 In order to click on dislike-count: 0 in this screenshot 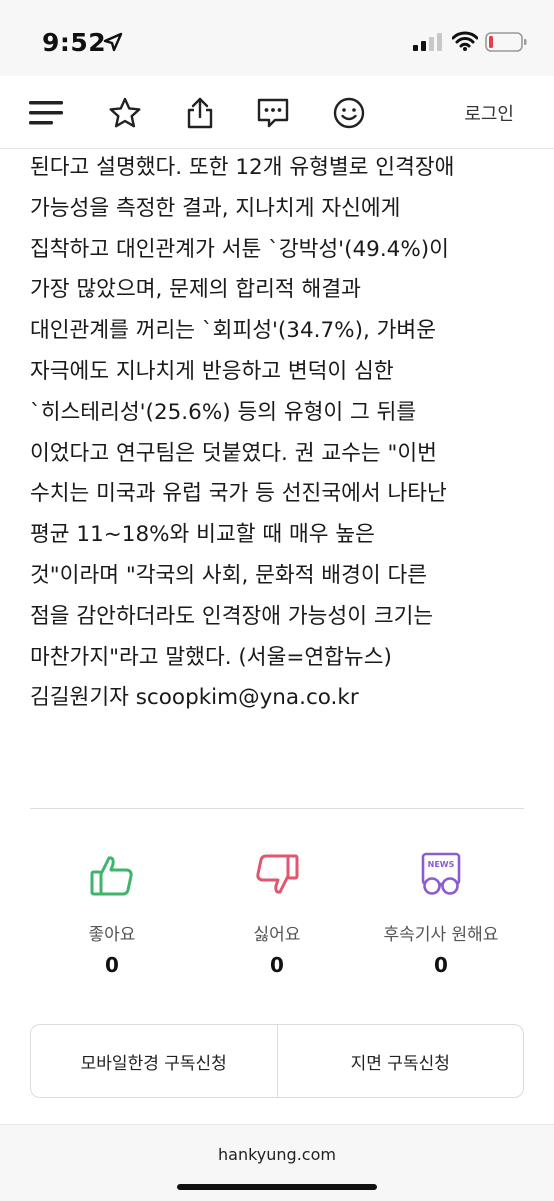, I will do `click(277, 965)`.